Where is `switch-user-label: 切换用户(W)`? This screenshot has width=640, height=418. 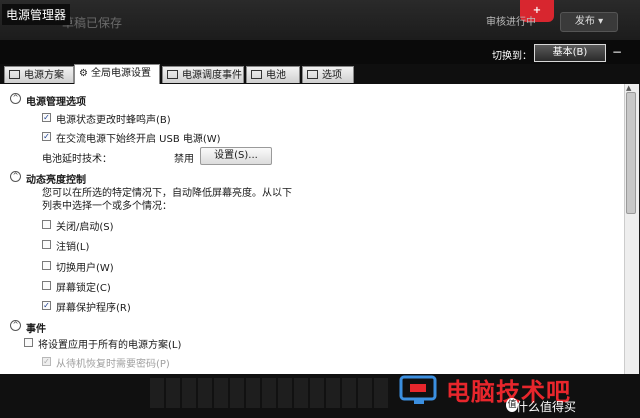
switch-user-label: 切换用户(W) is located at coordinates (85, 268).